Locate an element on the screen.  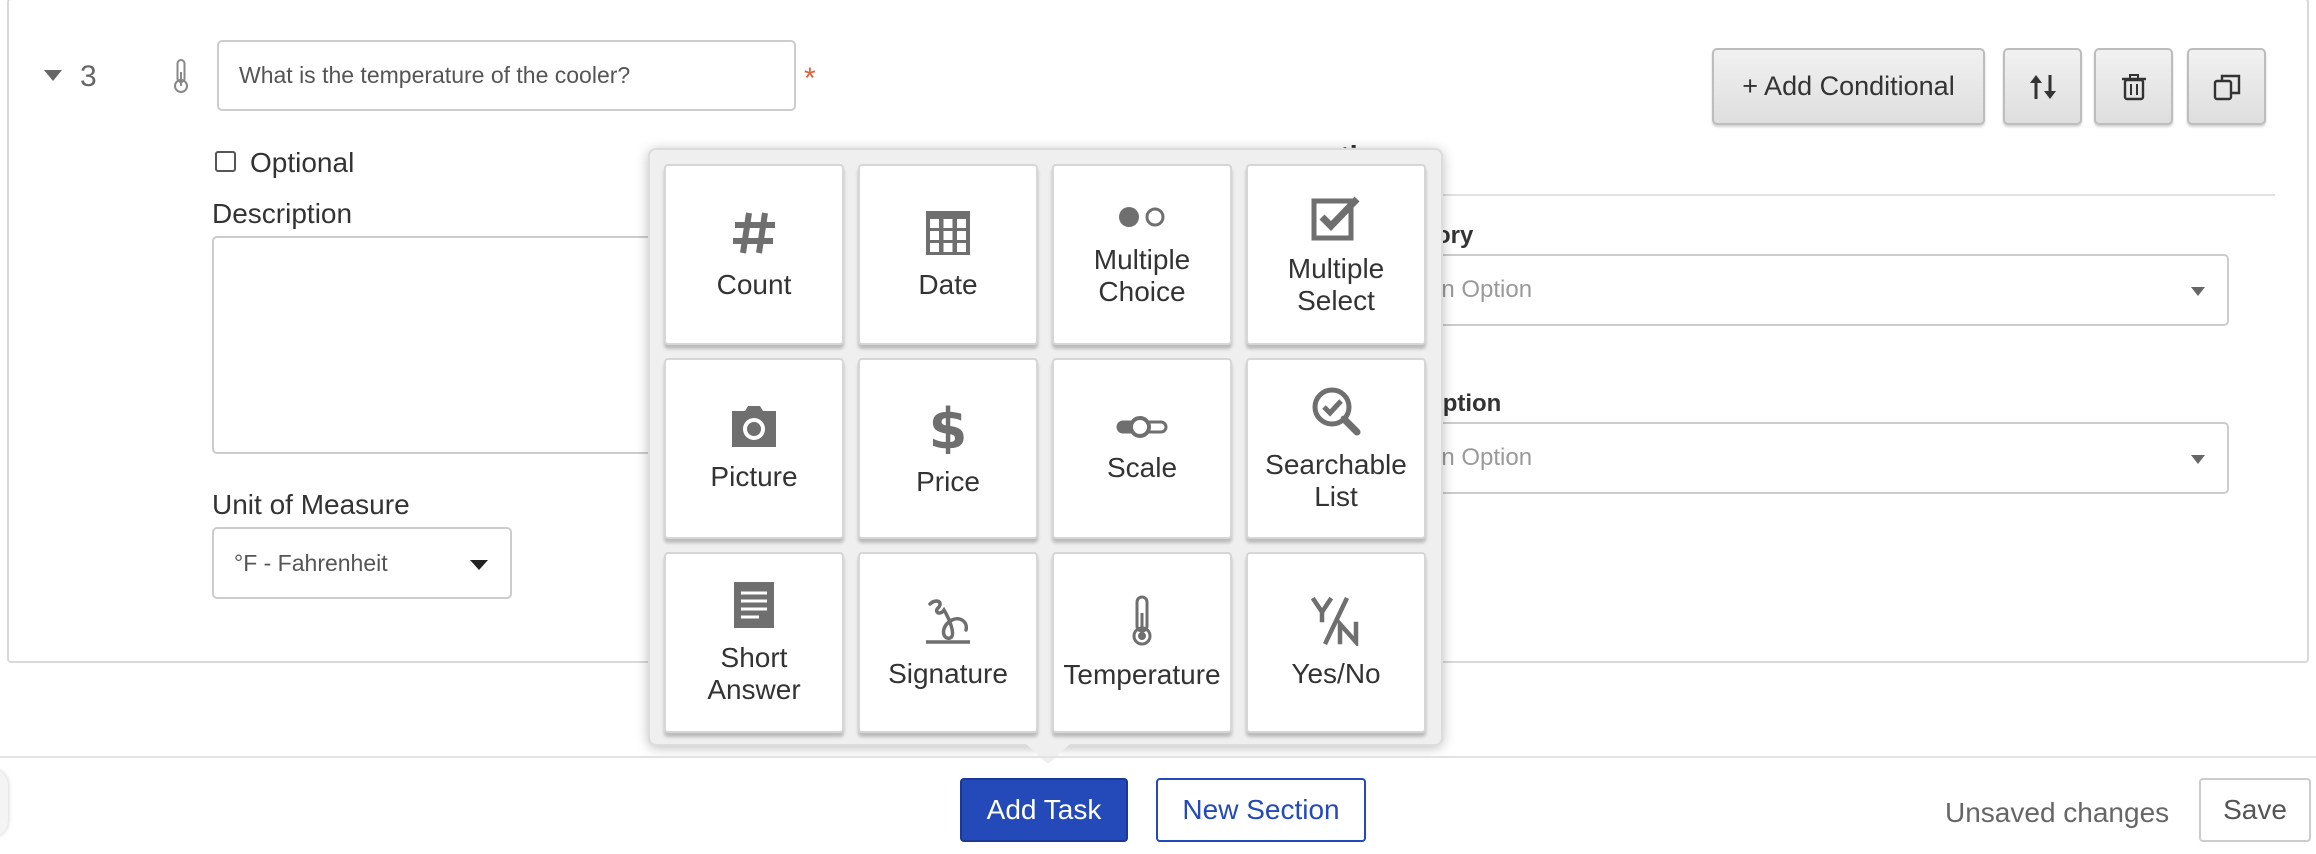
task-type-picture: Picture is located at coordinates (754, 448).